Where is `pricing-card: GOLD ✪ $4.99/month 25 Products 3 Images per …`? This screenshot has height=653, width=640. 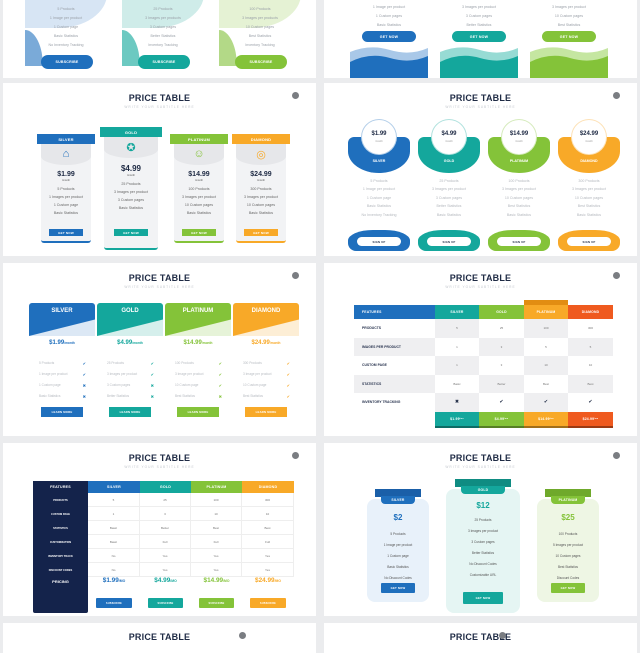 pricing-card: GOLD ✪ $4.99/month 25 Products 3 Images per … is located at coordinates (131, 188).